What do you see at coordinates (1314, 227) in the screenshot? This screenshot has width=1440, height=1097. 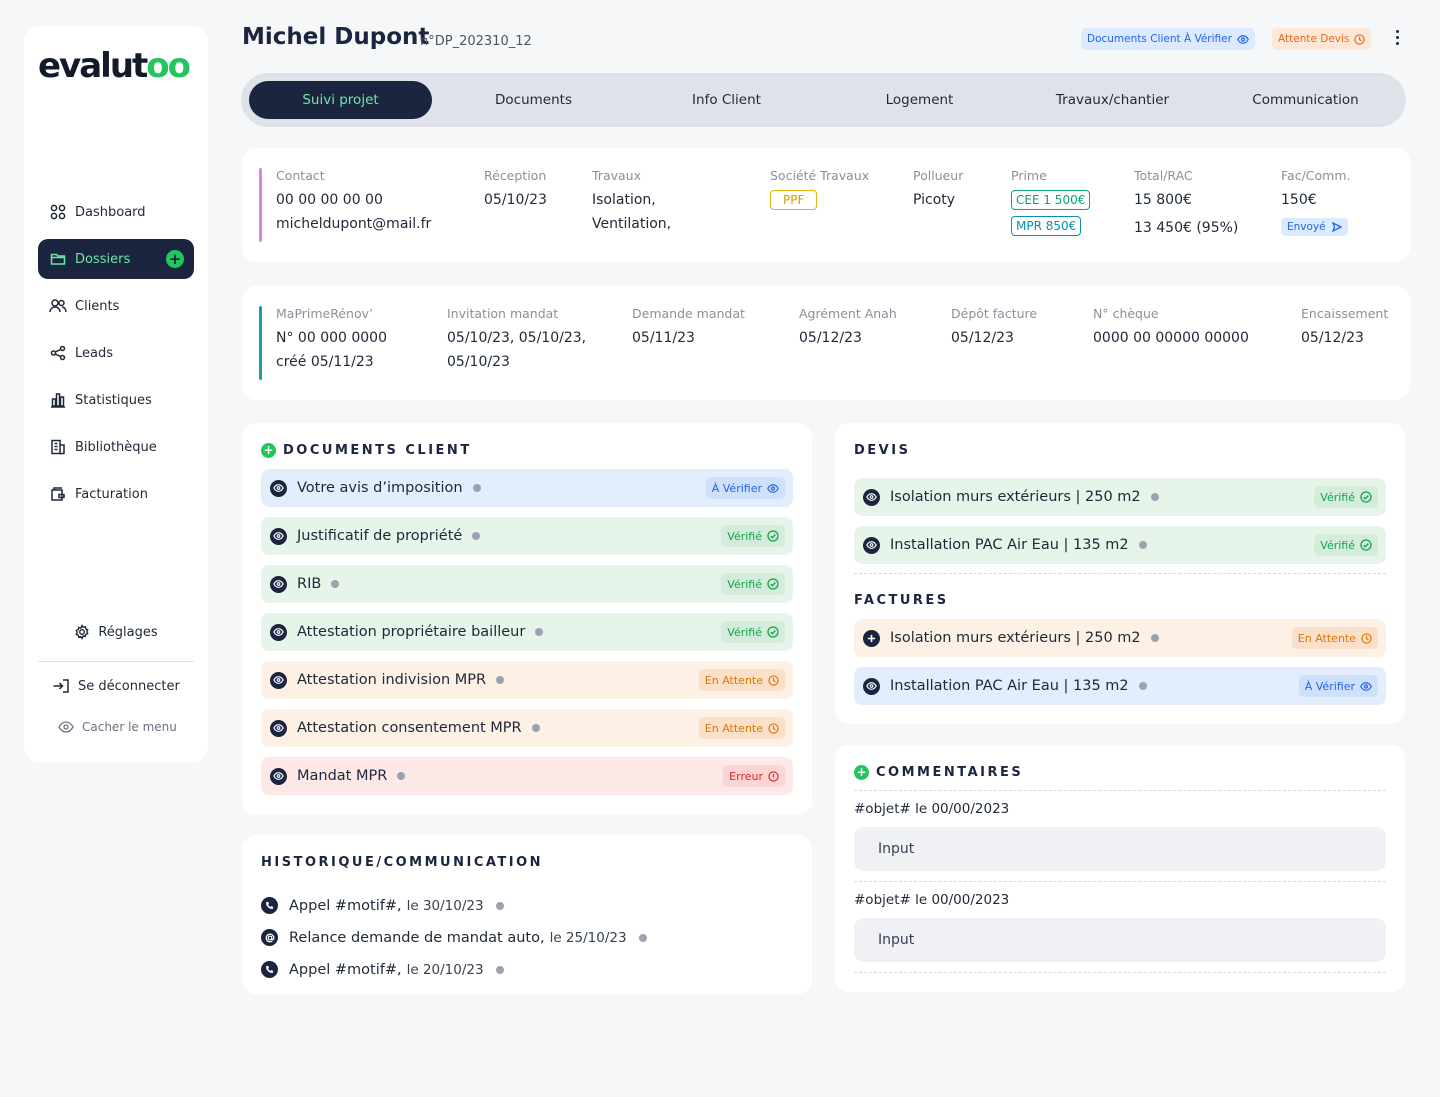 I see `invoice-sent-badge: Envoyé` at bounding box center [1314, 227].